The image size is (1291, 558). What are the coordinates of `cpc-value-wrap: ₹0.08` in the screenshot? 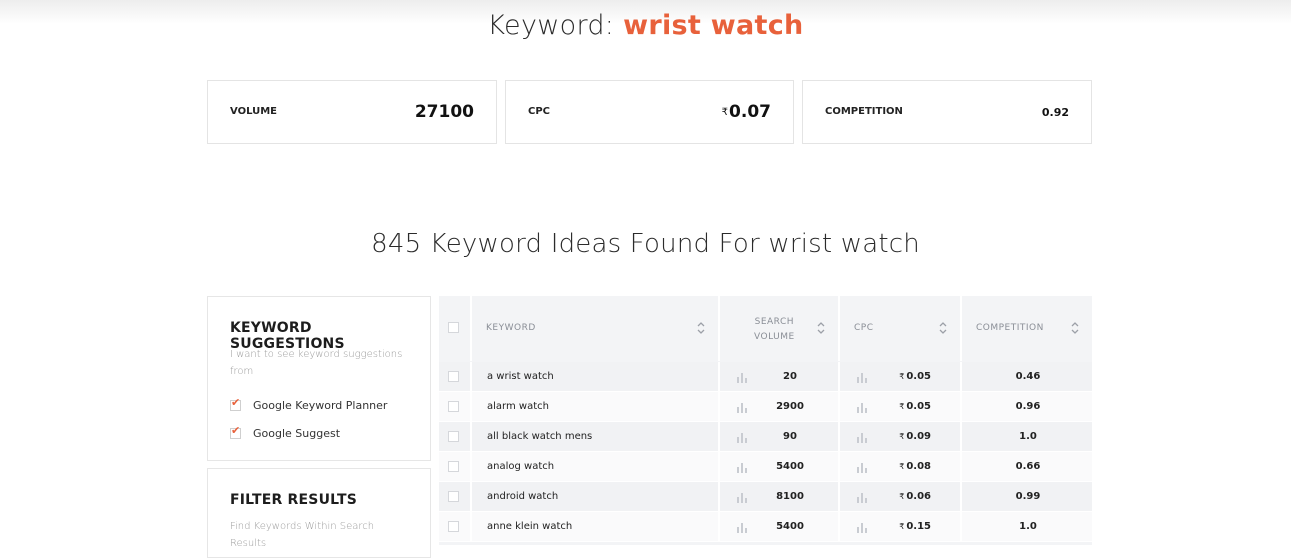 It's located at (915, 466).